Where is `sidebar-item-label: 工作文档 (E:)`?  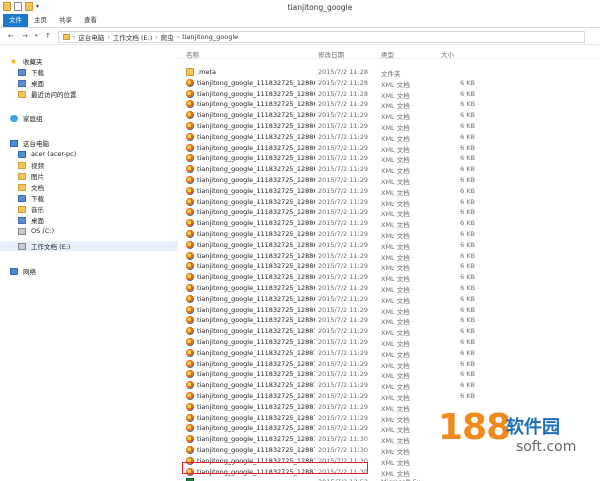
sidebar-item-label: 工作文档 (E:) is located at coordinates (51, 247).